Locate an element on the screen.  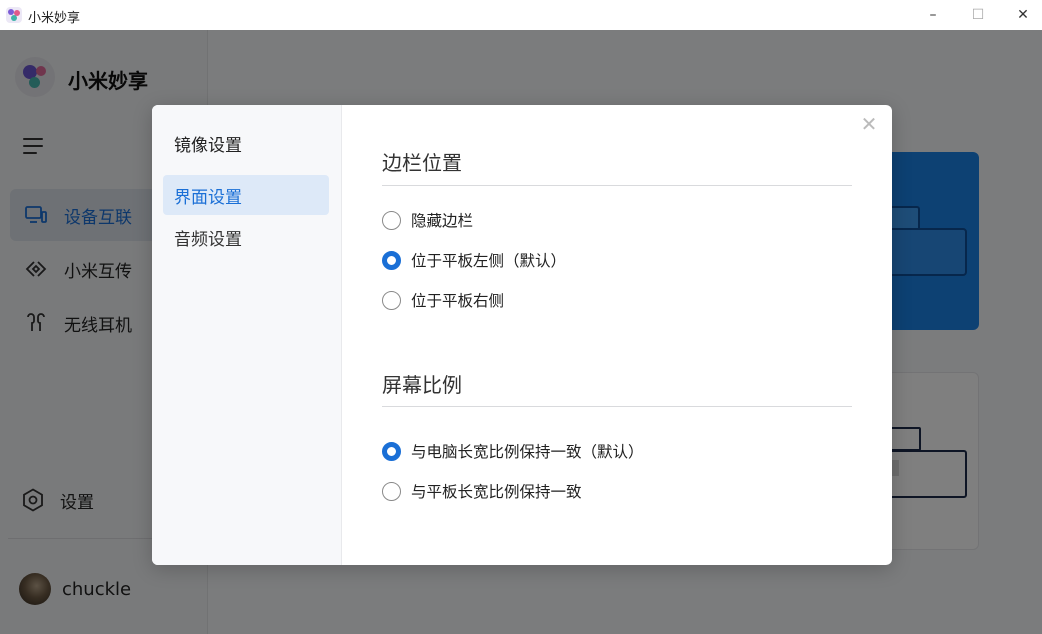
radio-label: 位于平板右侧 is located at coordinates (458, 301).